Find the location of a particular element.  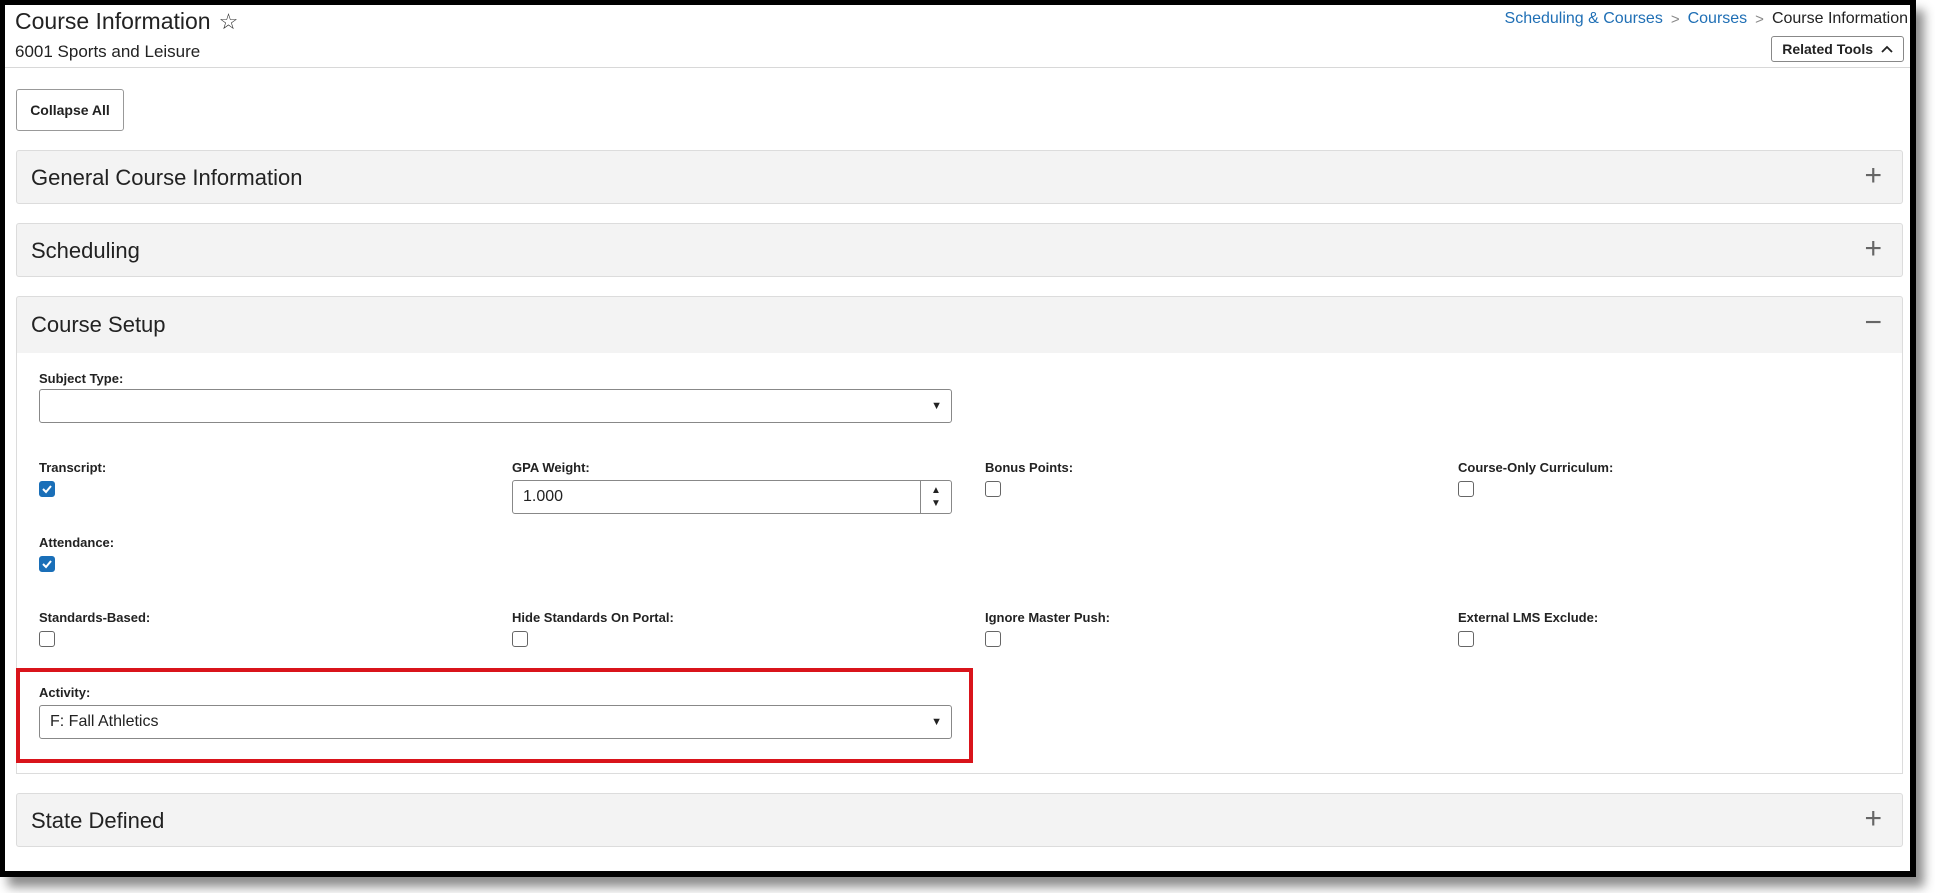

standards-based-label: Standards-Based: is located at coordinates (95, 617).